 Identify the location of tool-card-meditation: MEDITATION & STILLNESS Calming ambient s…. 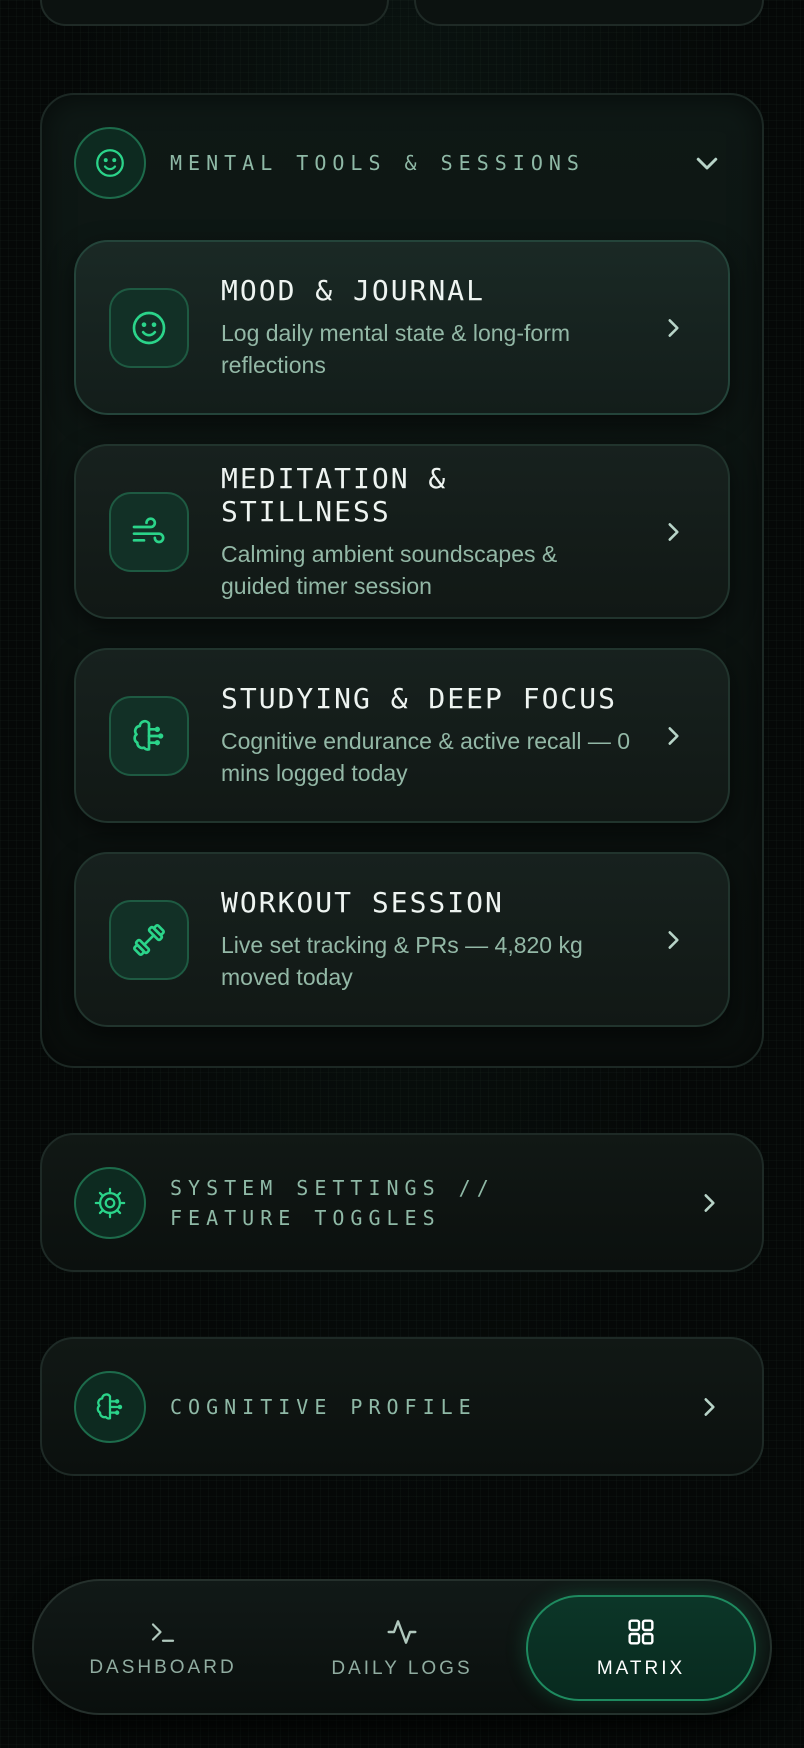
(402, 531).